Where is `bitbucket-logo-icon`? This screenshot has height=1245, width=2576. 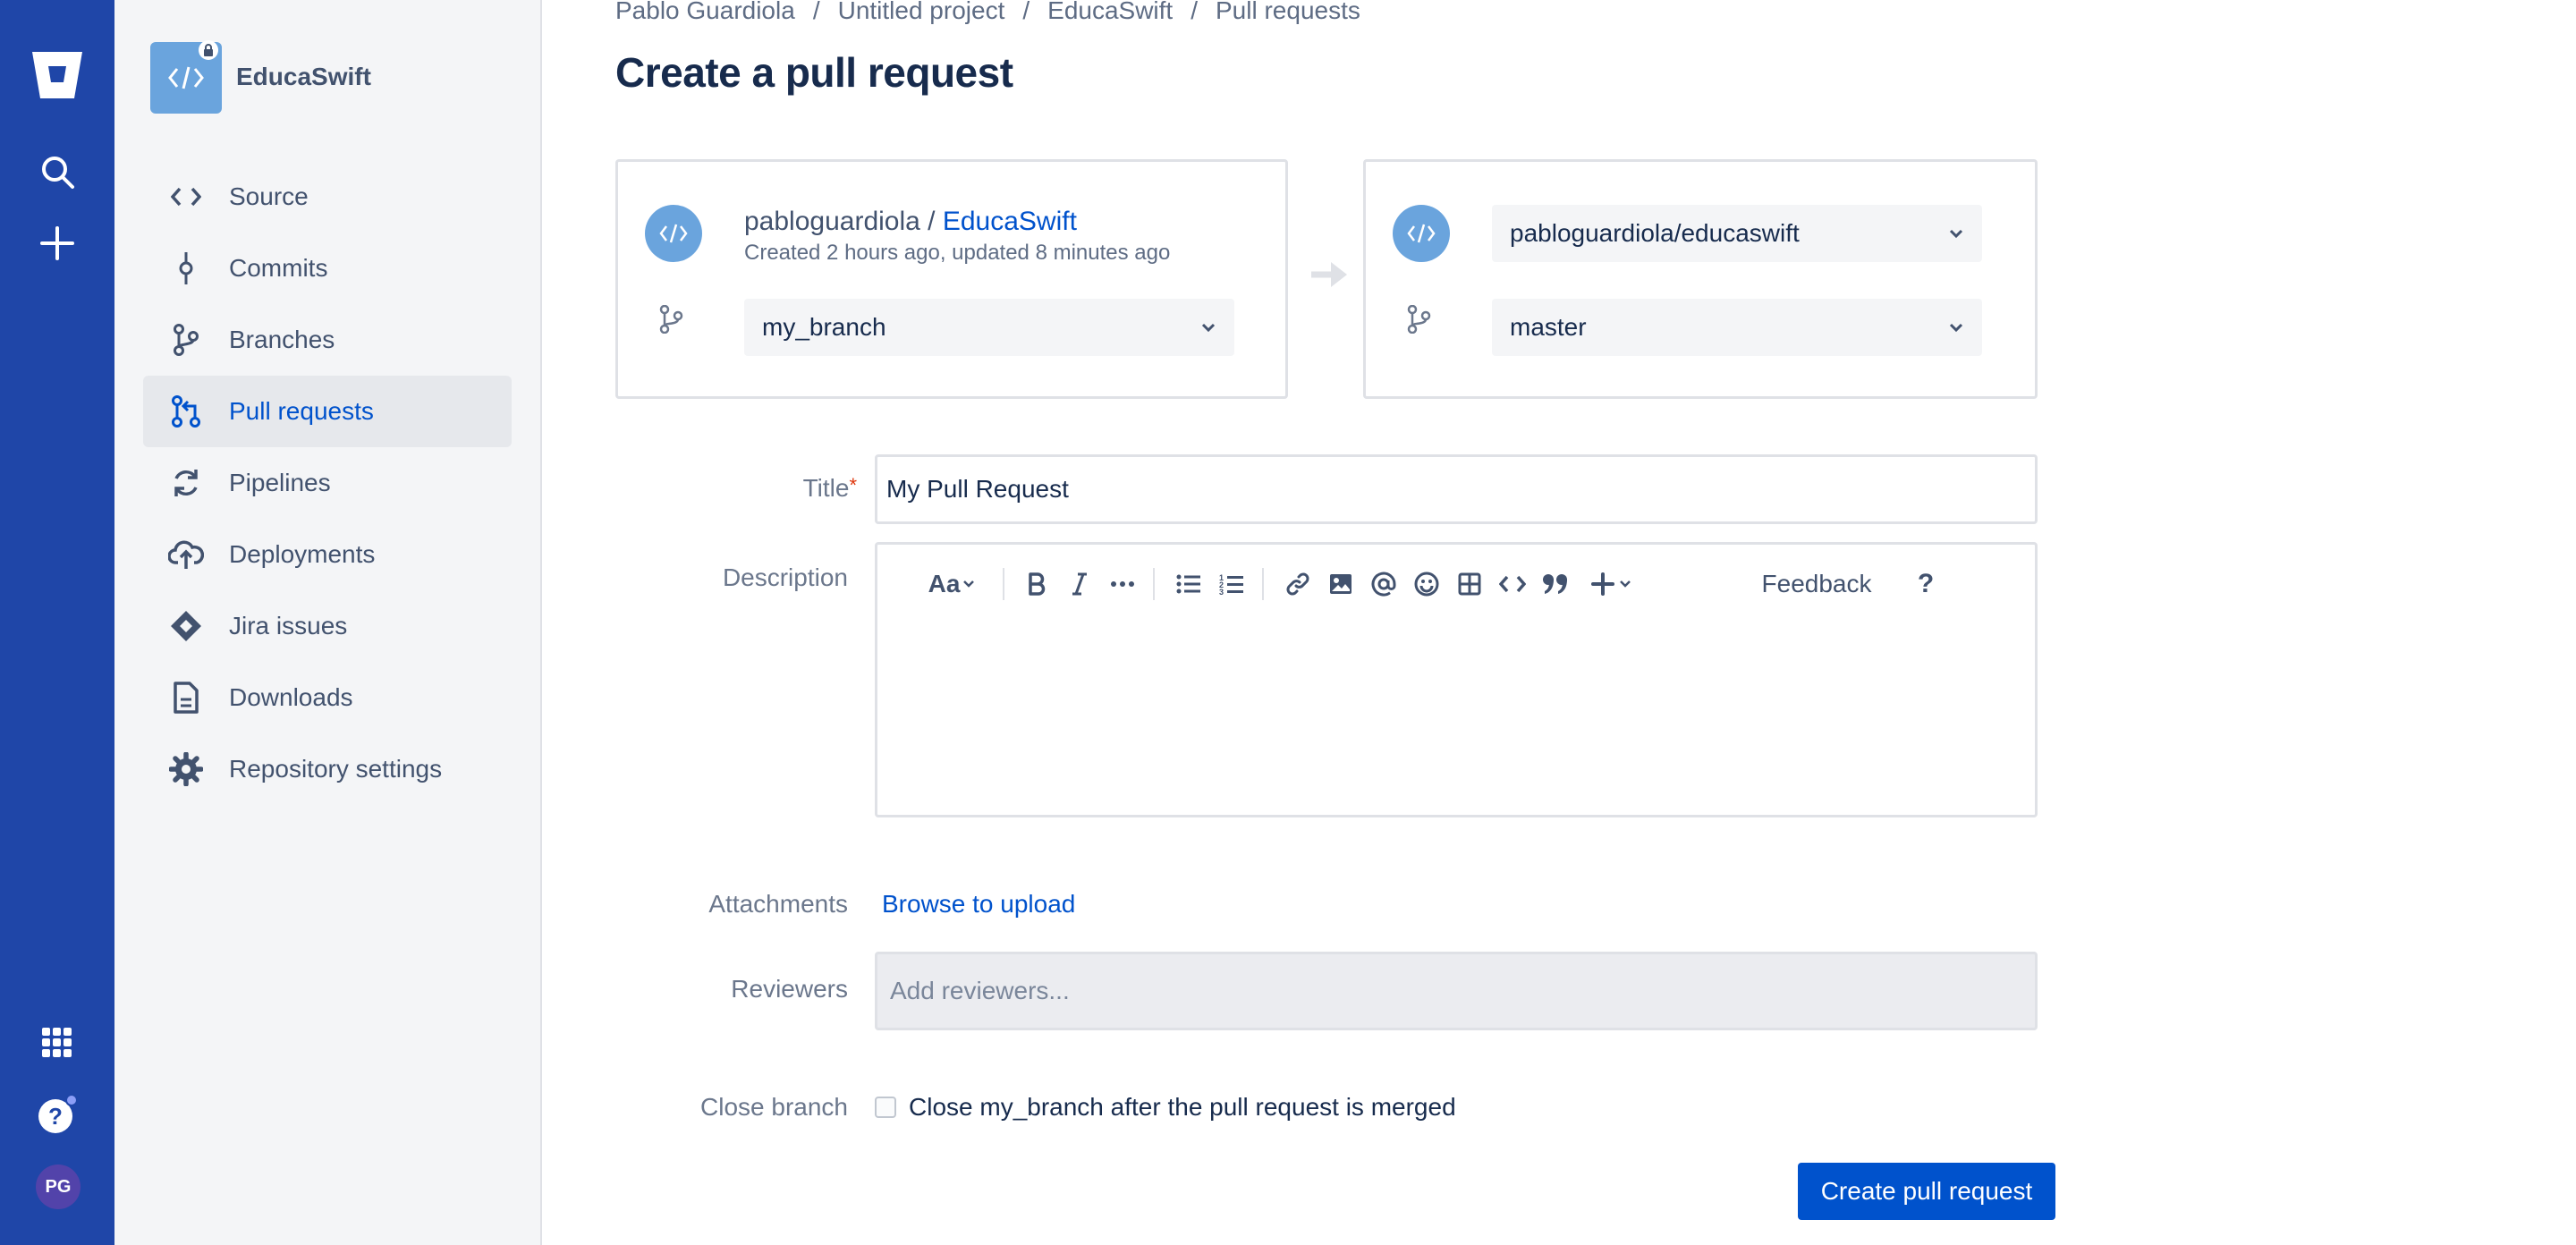 bitbucket-logo-icon is located at coordinates (57, 75).